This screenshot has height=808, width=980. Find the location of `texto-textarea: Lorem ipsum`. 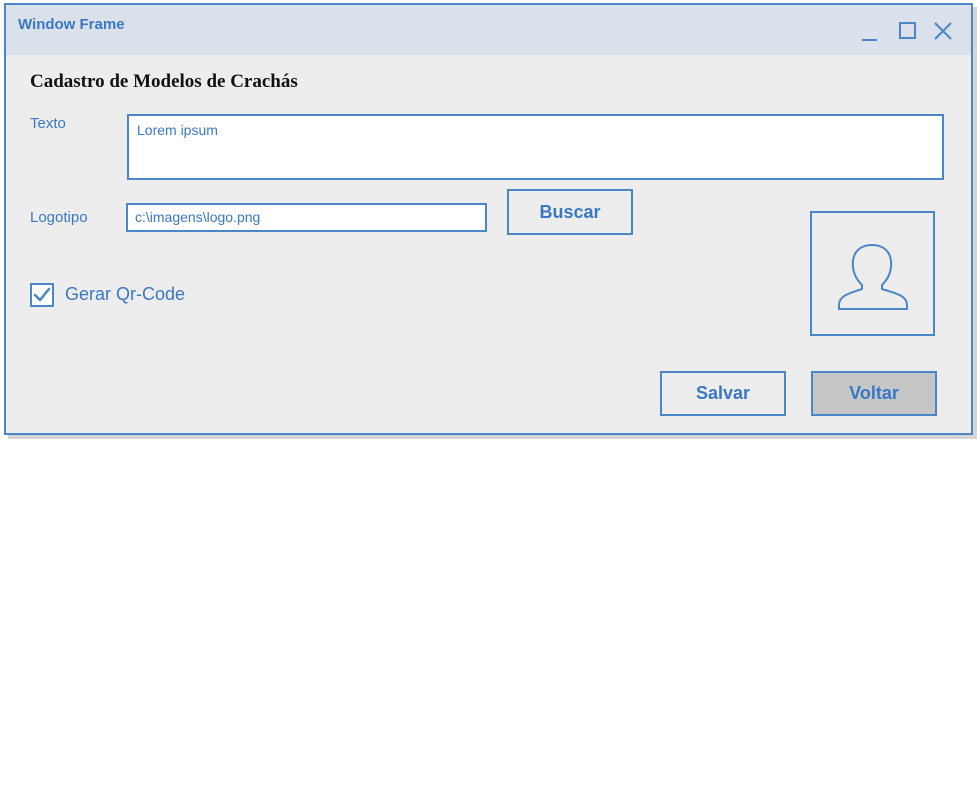

texto-textarea: Lorem ipsum is located at coordinates (535, 147).